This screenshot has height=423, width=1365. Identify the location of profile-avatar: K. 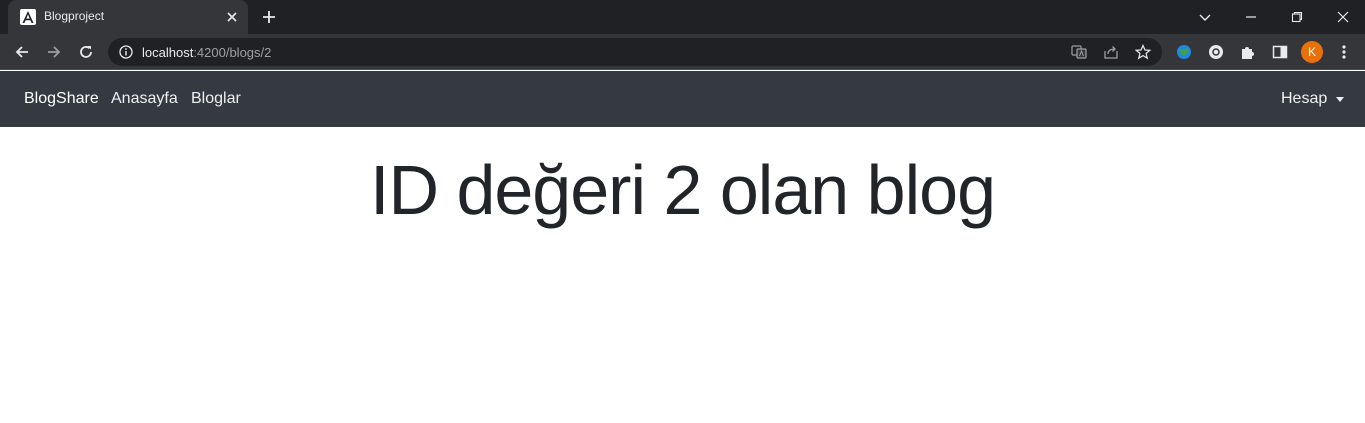
(1312, 52).